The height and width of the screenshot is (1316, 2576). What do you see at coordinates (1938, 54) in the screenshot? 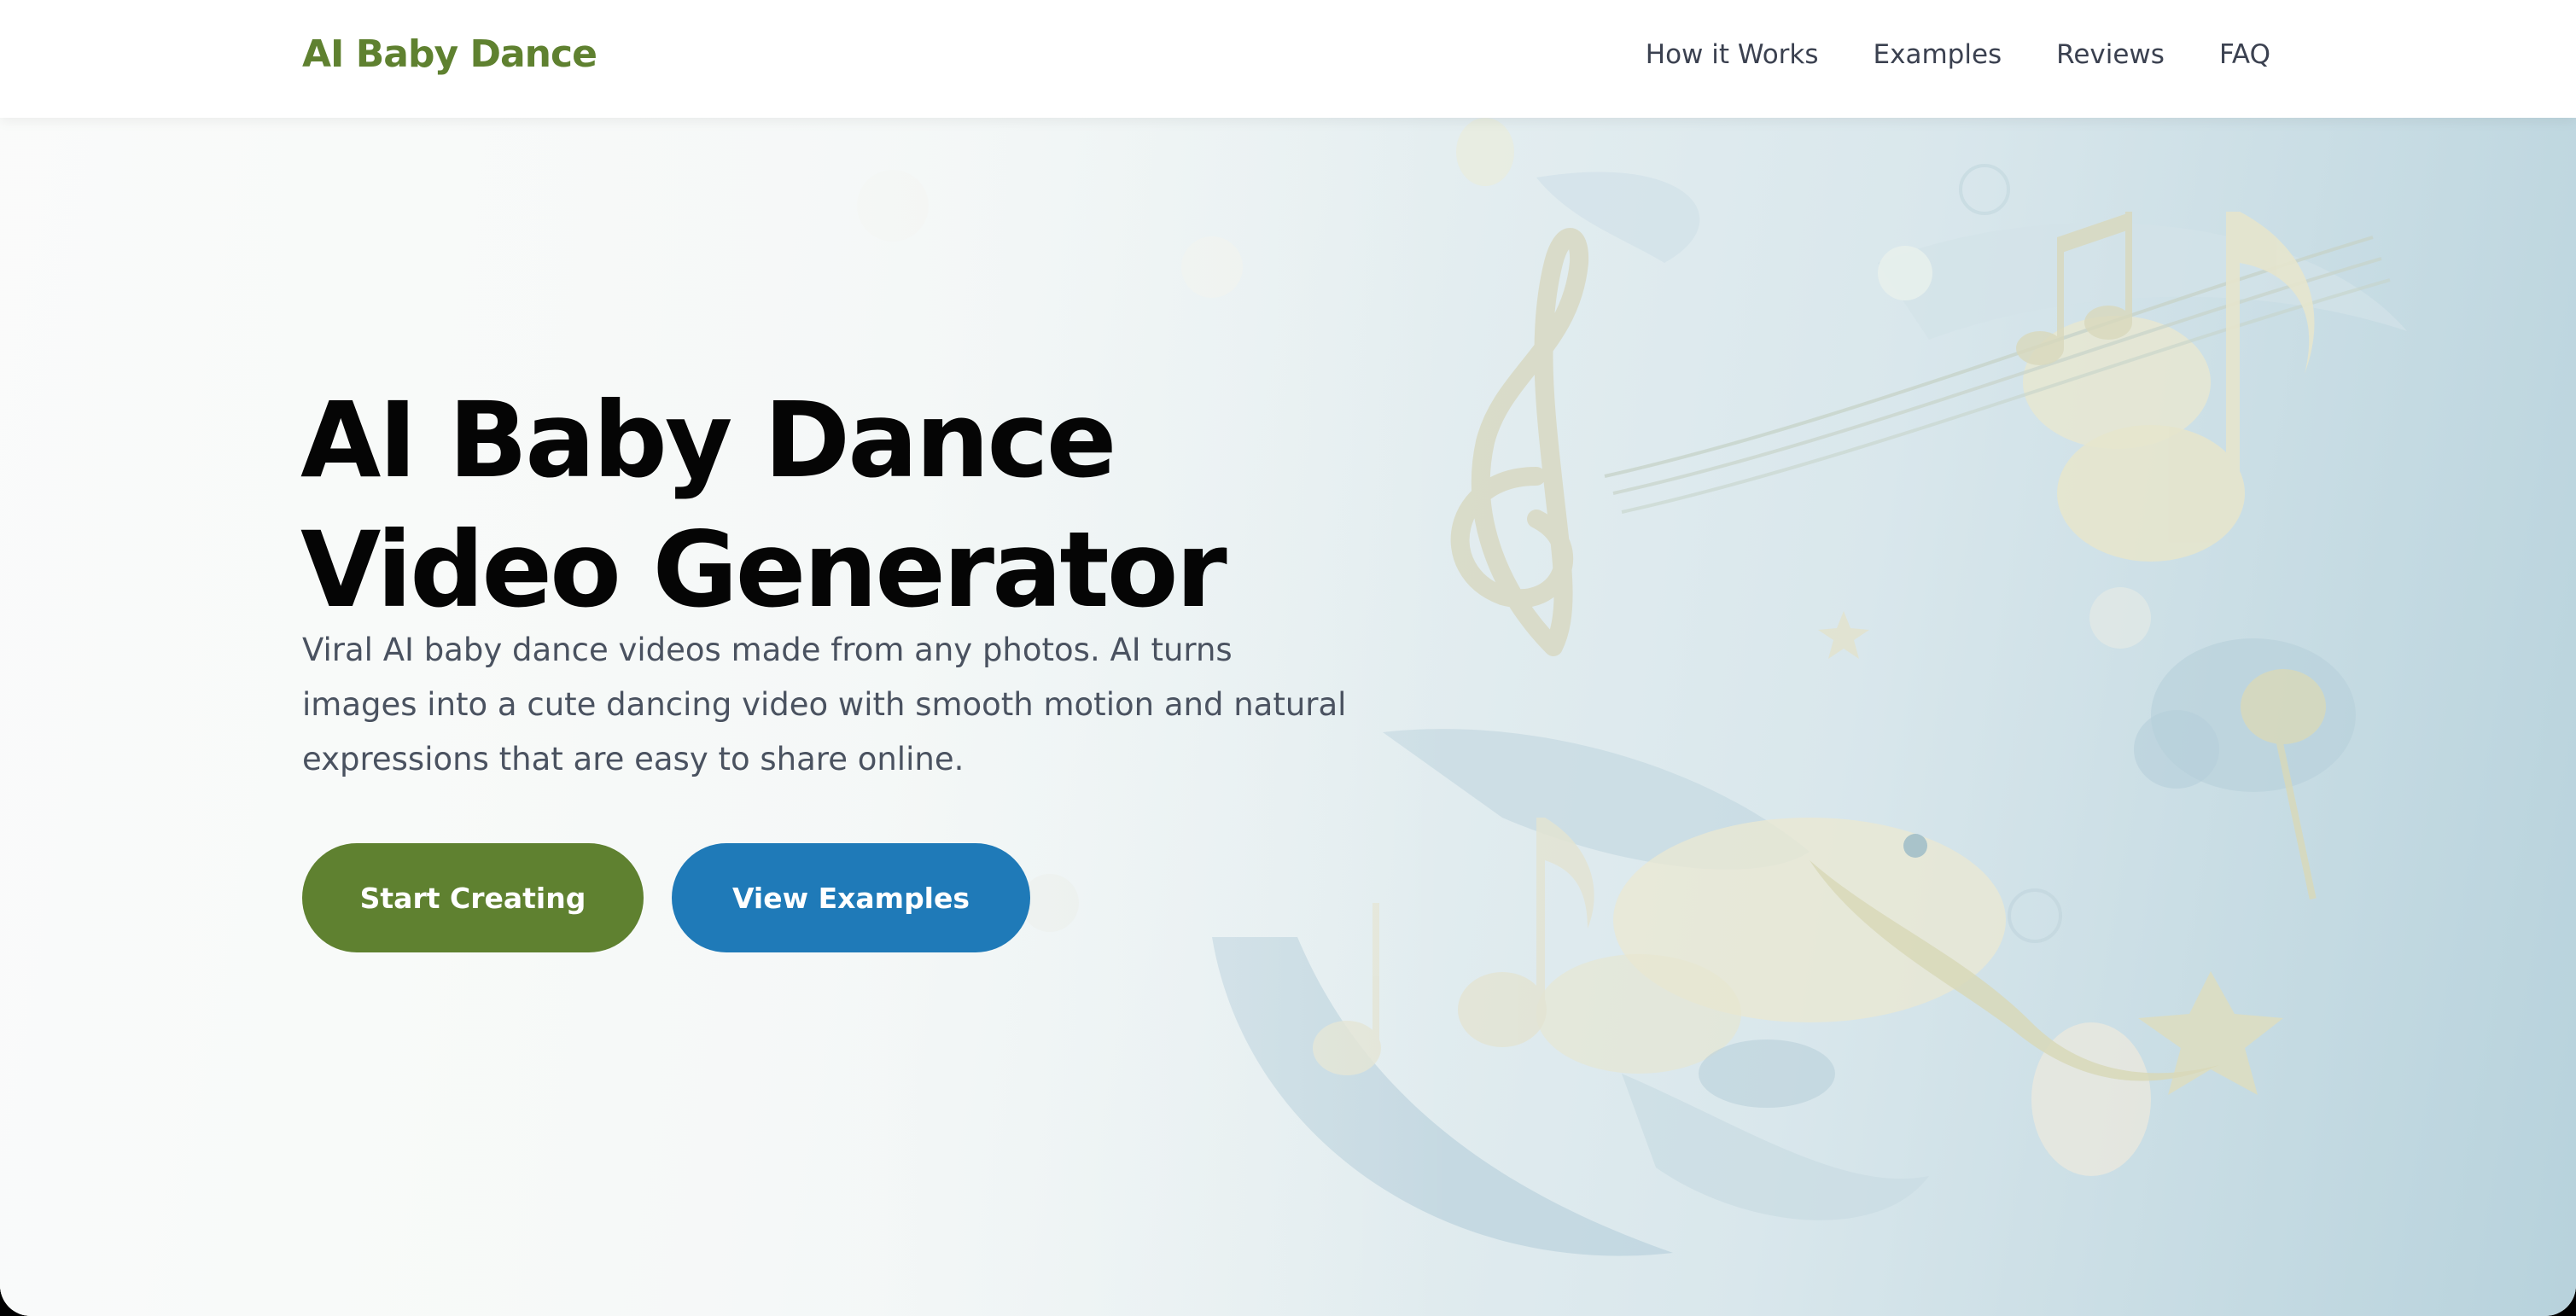
I see `nav-link-examples: Examples` at bounding box center [1938, 54].